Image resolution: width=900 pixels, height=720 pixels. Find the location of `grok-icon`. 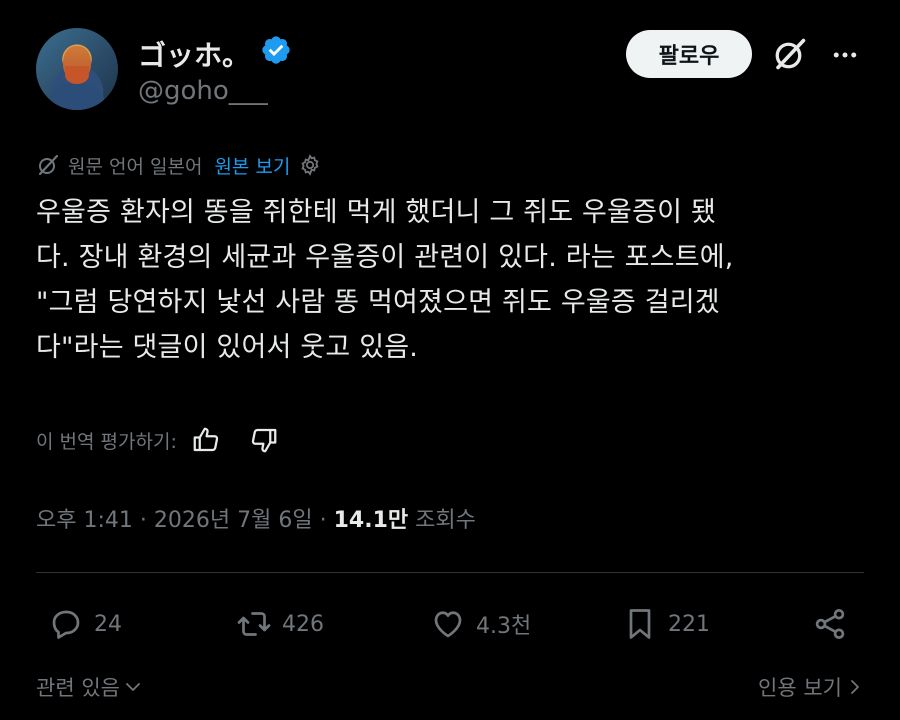

grok-icon is located at coordinates (790, 54).